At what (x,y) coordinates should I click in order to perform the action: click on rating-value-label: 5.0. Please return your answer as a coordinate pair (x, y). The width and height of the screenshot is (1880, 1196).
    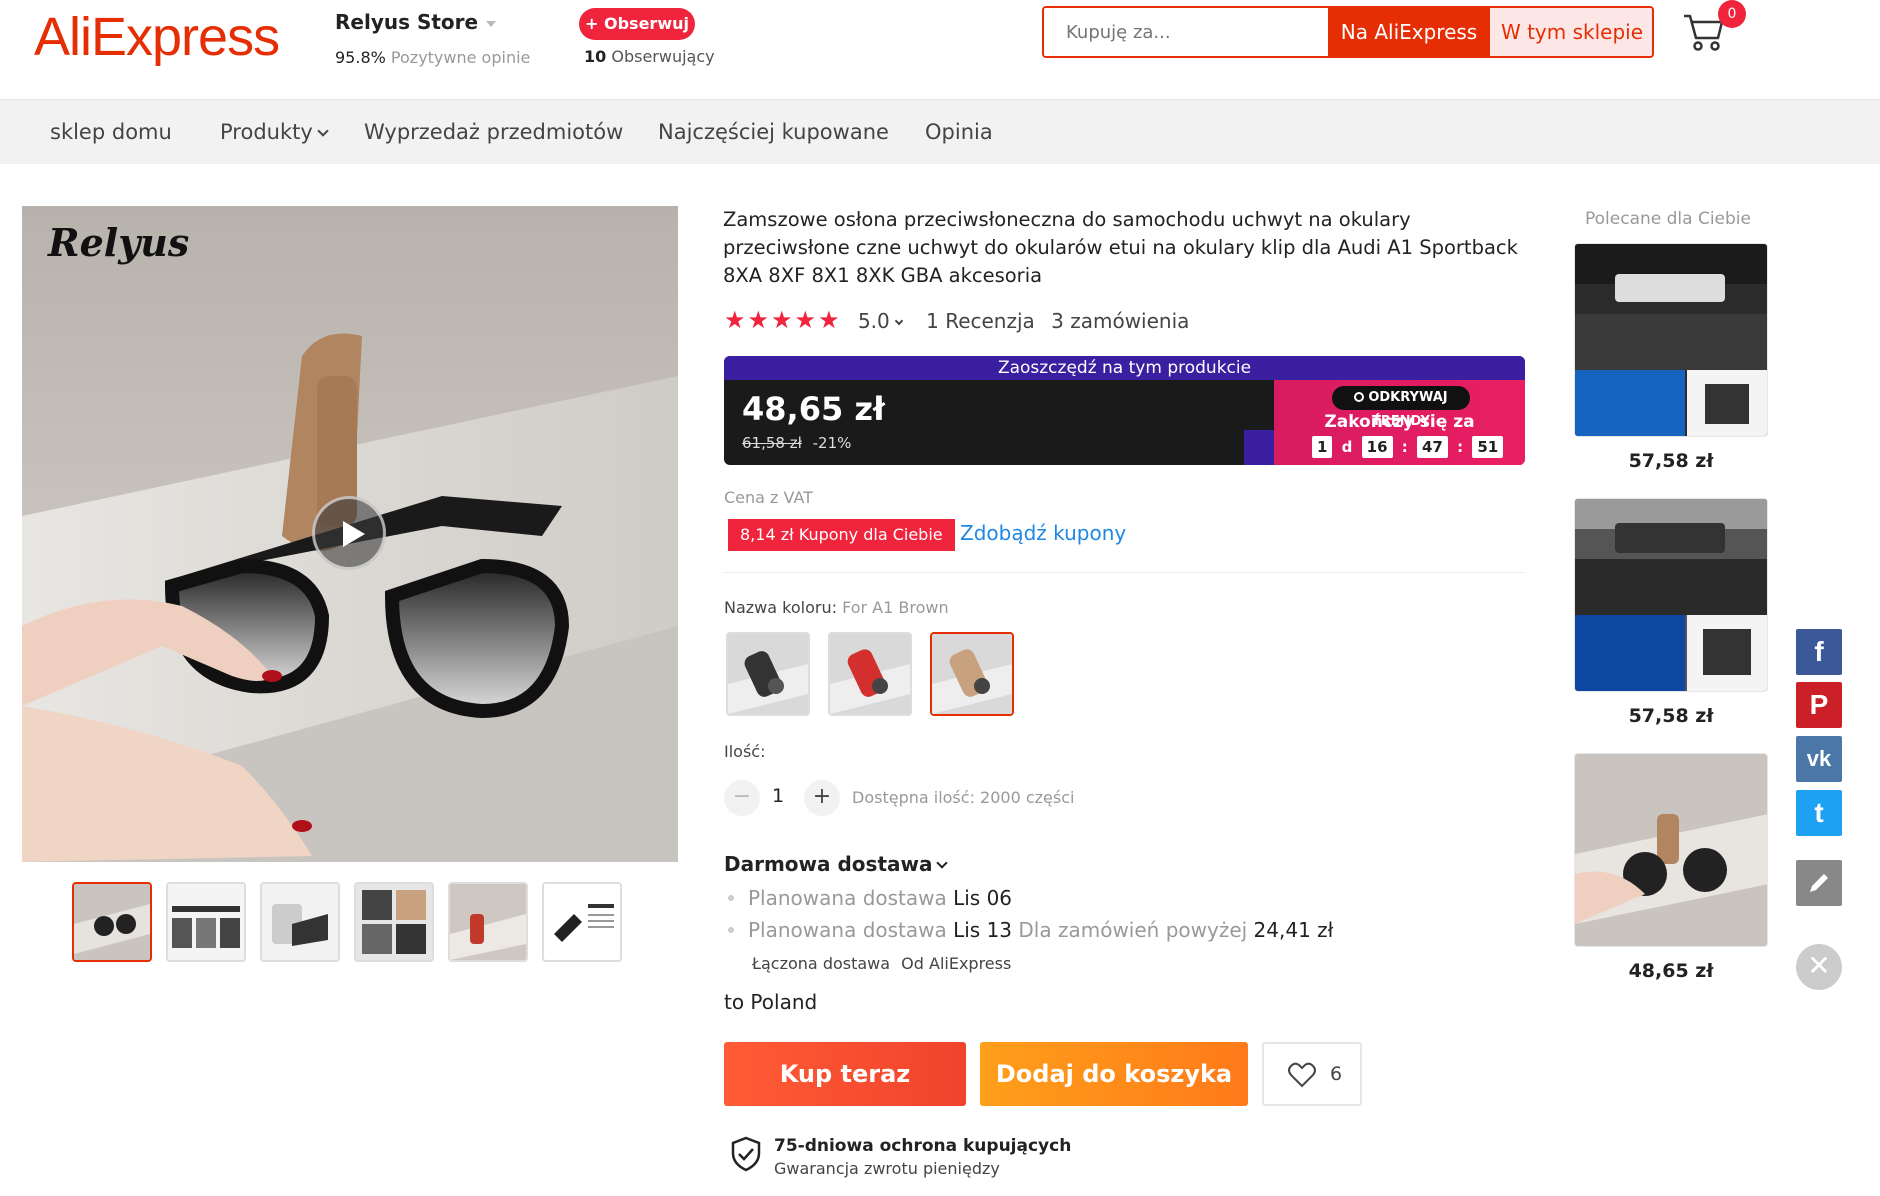
    Looking at the image, I should click on (873, 321).